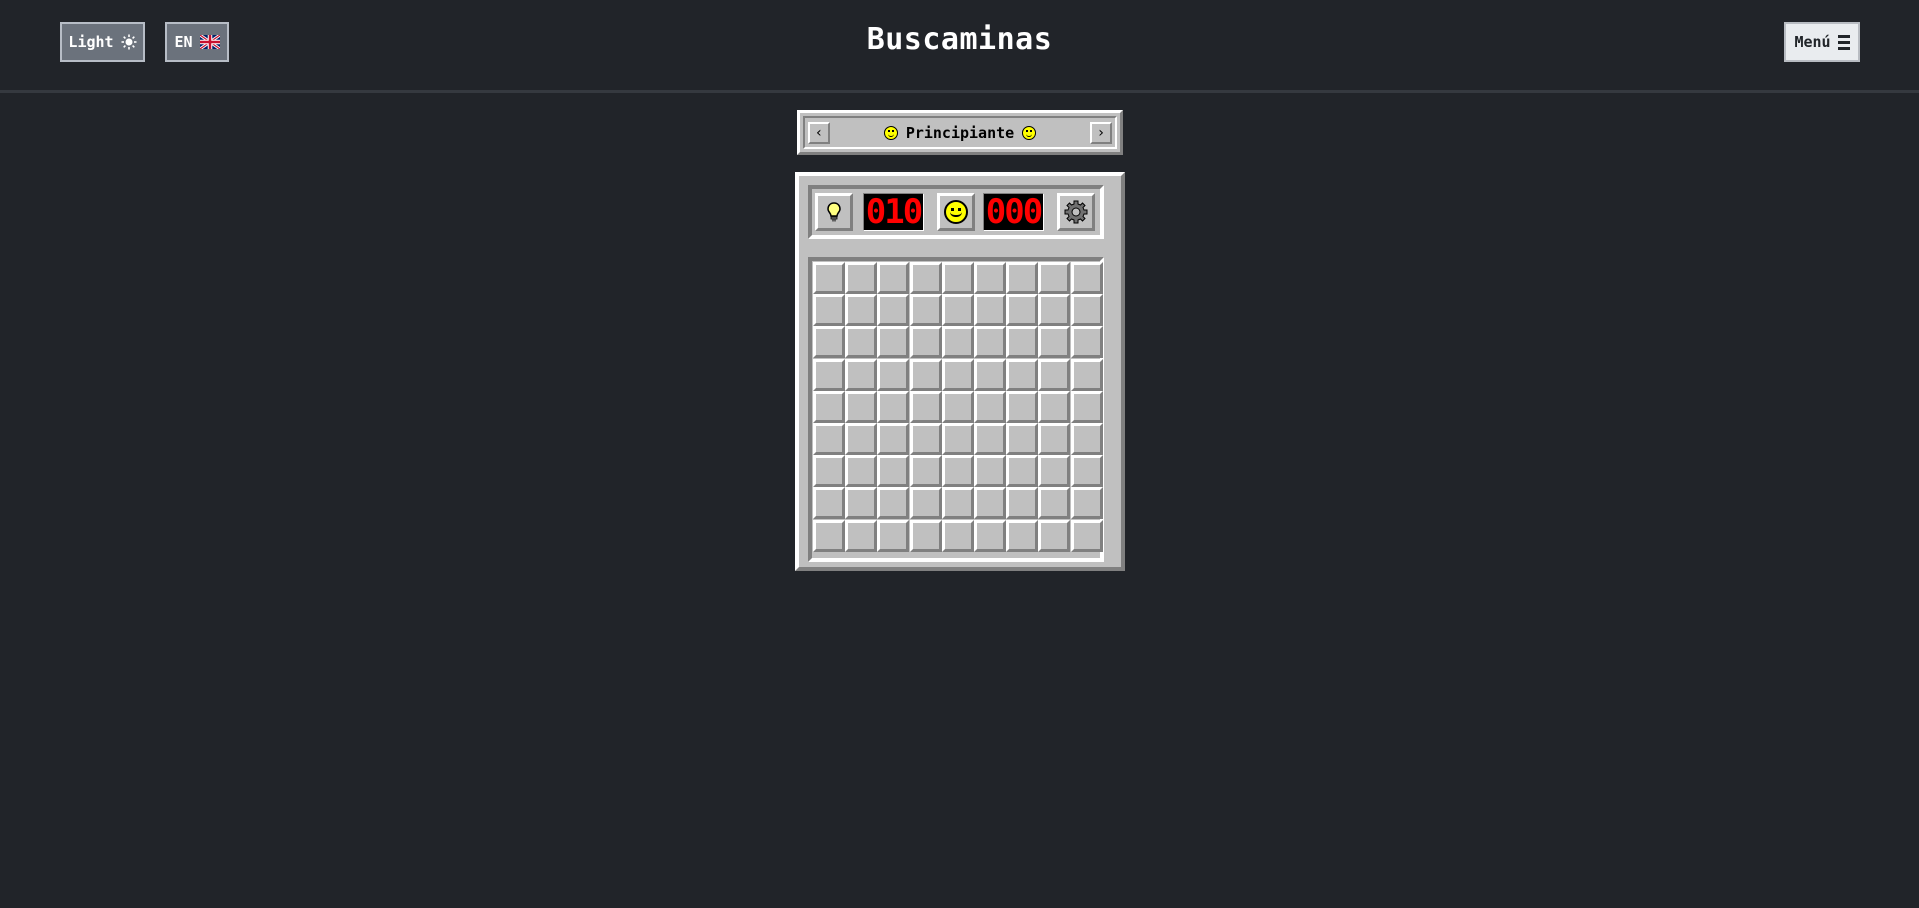 This screenshot has height=908, width=1919. I want to click on previous-difficulty-button: ‹, so click(819, 132).